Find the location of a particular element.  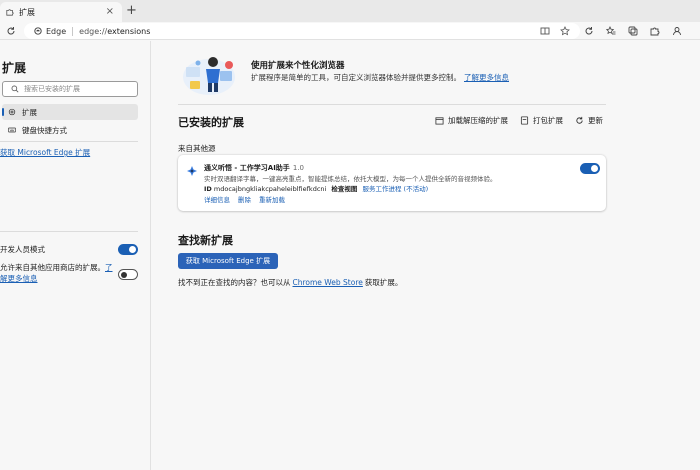

developer-mode-toggle is located at coordinates (128, 249).